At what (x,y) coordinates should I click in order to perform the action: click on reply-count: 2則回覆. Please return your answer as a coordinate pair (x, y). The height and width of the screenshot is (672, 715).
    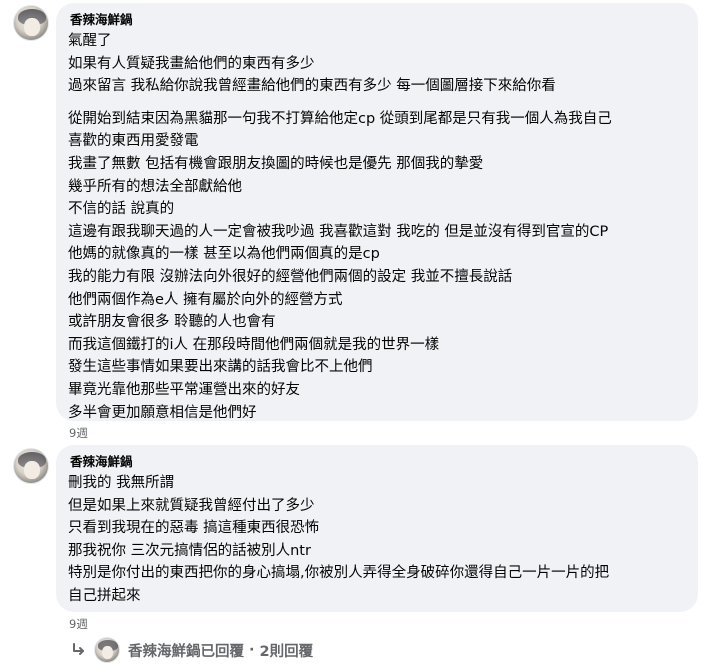
    Looking at the image, I should click on (287, 650).